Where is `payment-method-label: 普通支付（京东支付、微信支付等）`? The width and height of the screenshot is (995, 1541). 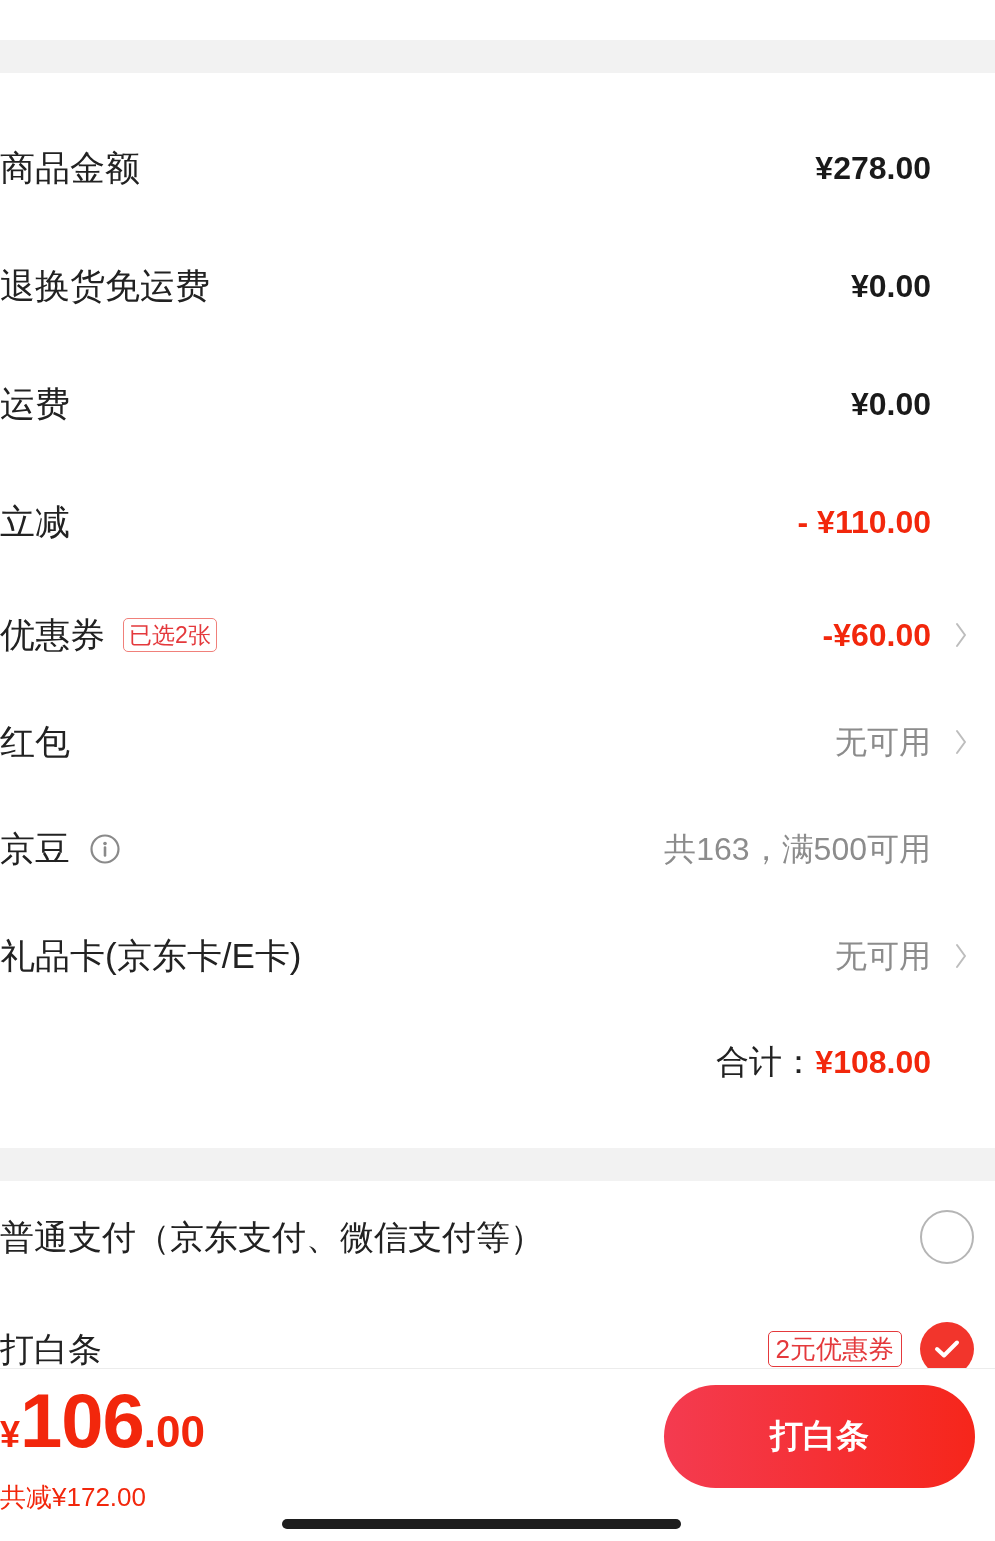
payment-method-label: 普通支付（京东支付、微信支付等） is located at coordinates (272, 1237).